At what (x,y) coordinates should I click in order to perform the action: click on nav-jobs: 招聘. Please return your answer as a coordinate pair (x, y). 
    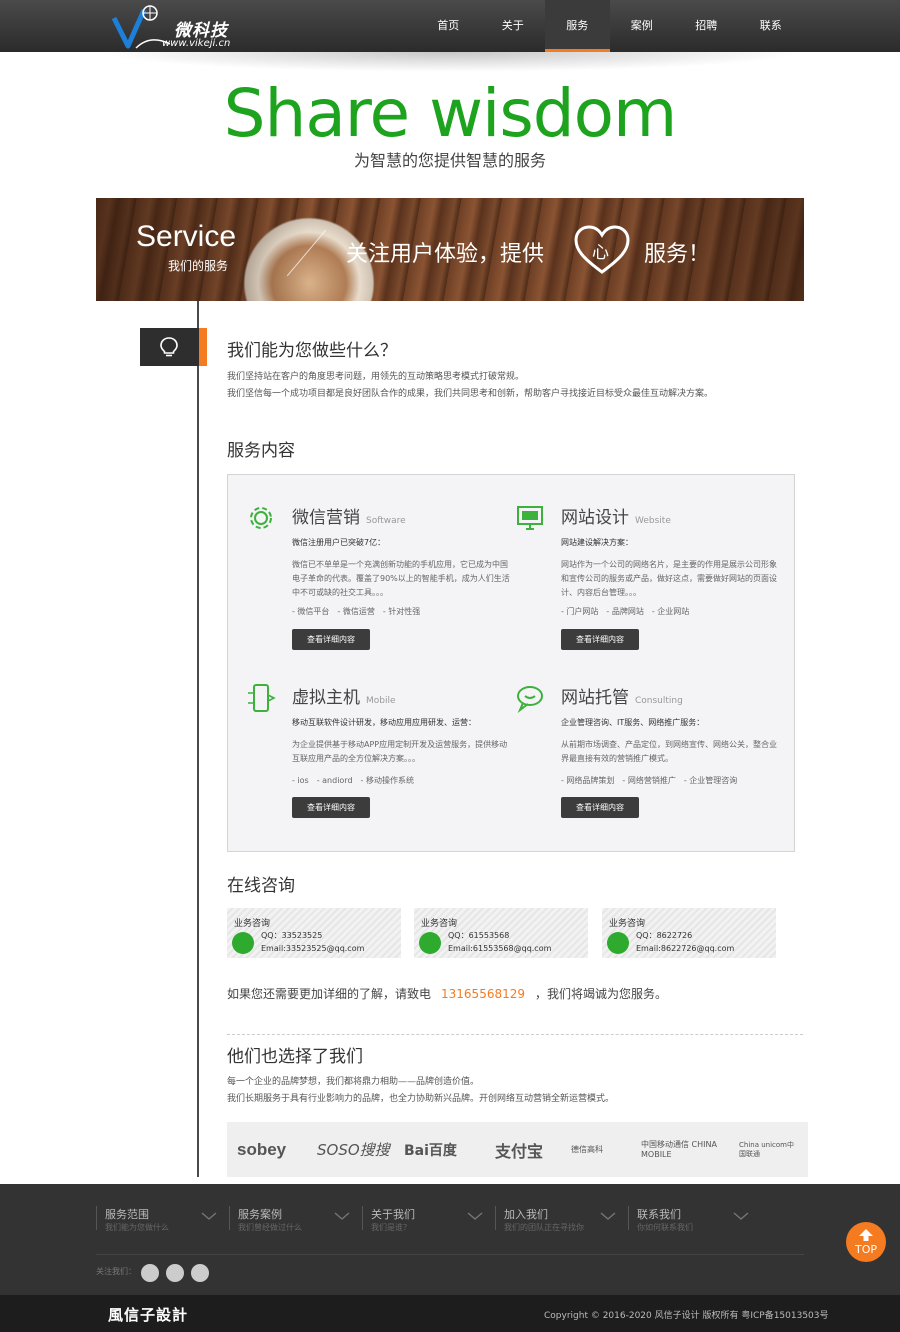
    Looking at the image, I should click on (706, 26).